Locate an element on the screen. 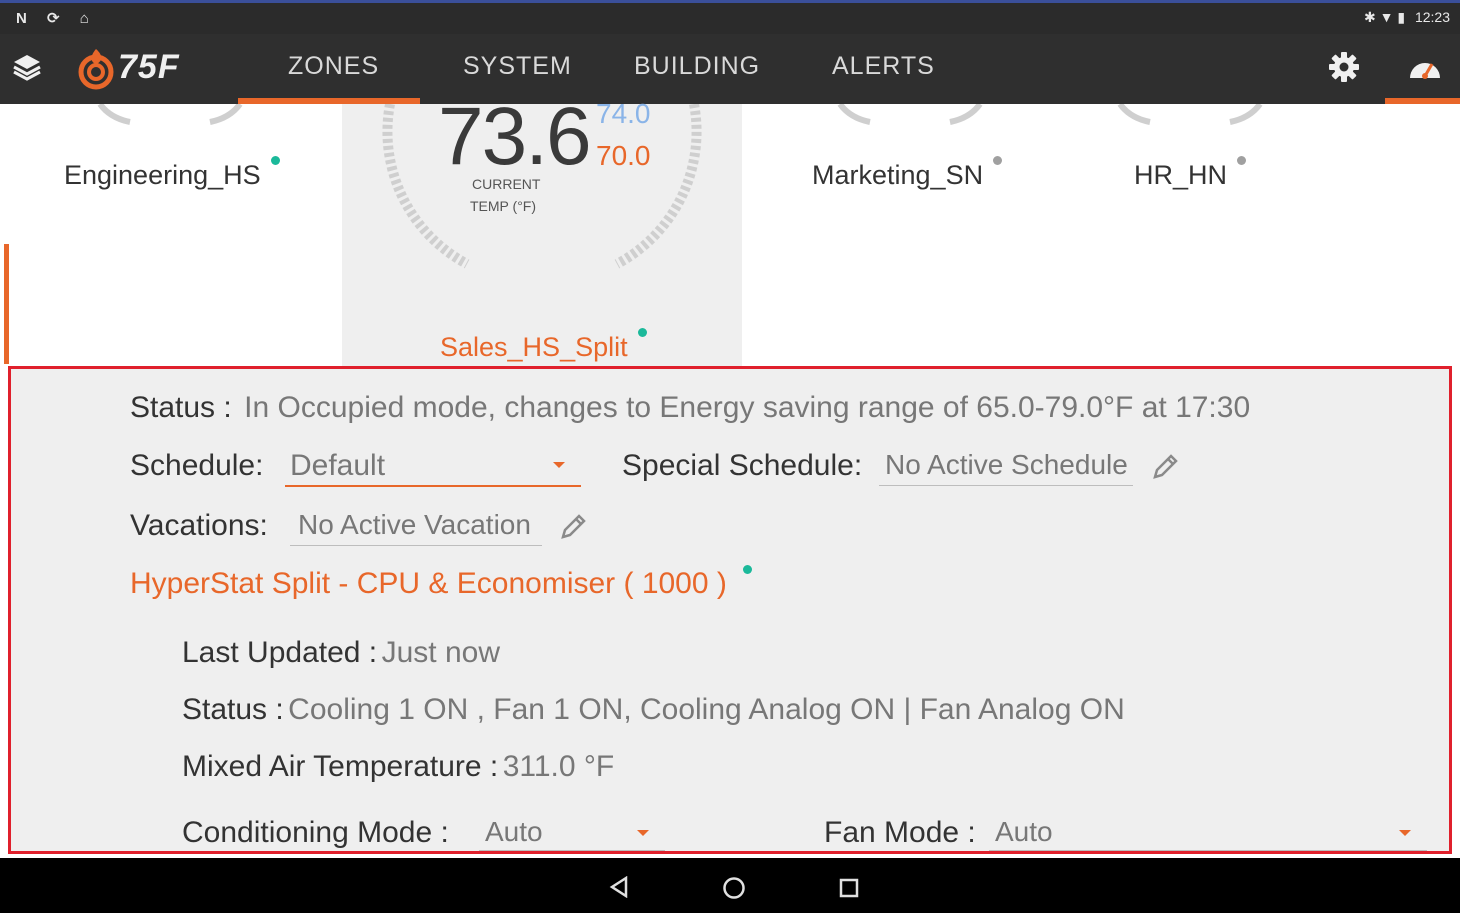 Image resolution: width=1460 pixels, height=913 pixels. conditioning-mode-value: Auto is located at coordinates (514, 831).